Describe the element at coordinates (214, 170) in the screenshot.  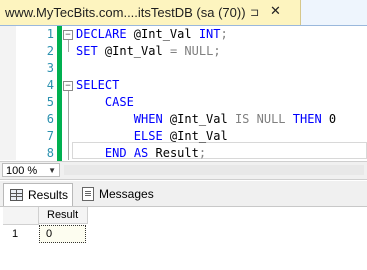
I see `horizontal-scrollbar` at that location.